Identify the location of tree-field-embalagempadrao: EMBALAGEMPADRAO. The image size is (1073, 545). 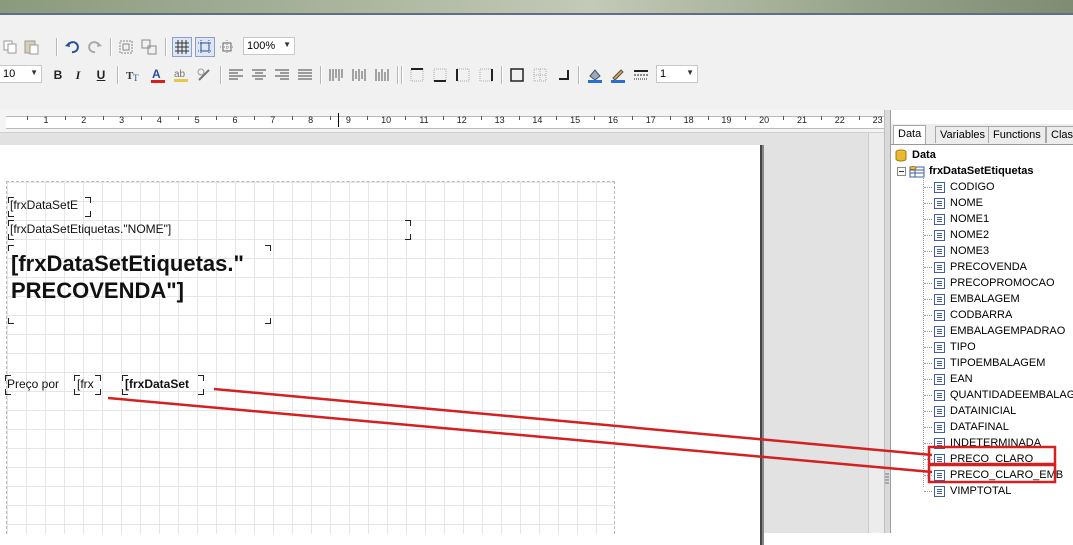
(999, 331).